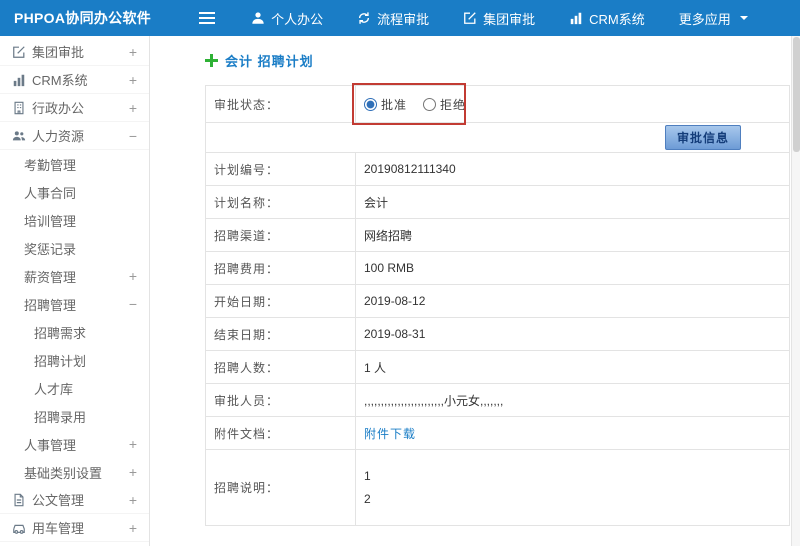  I want to click on sidebar-item-group-approval: 集团审批 +, so click(74, 52).